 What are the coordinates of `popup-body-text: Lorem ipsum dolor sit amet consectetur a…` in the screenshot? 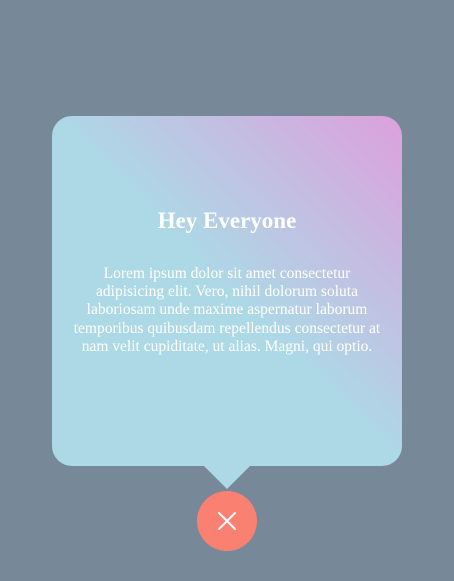 It's located at (227, 310).